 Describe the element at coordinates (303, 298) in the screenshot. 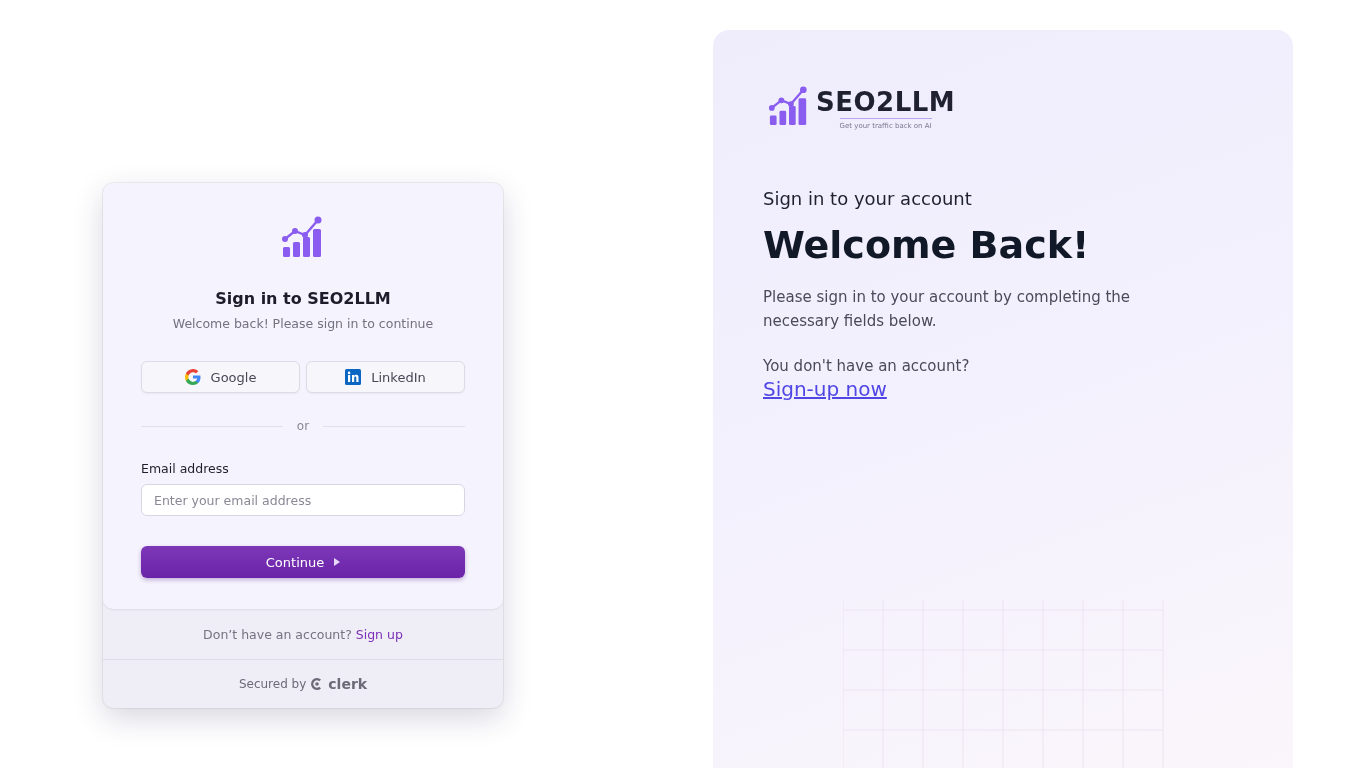

I see `card-title: Sign in to SEO2LLM` at that location.